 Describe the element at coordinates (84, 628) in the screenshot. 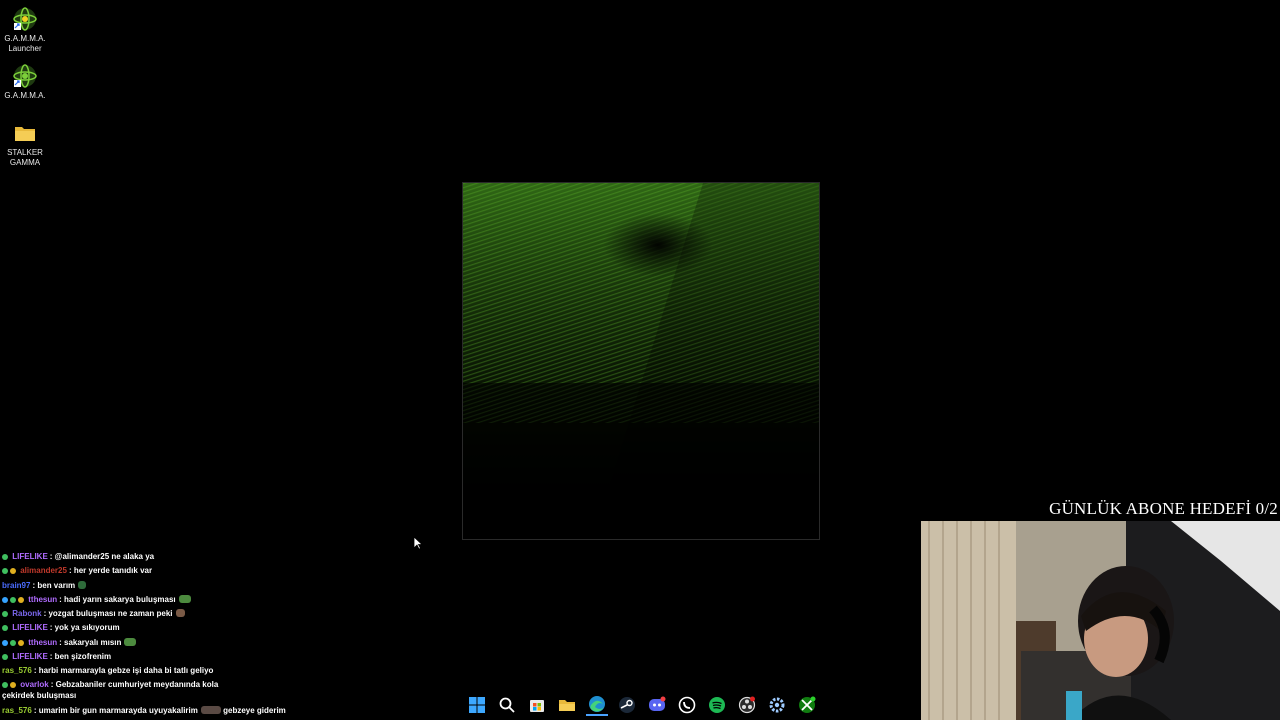

I see `chat-text: : yok ya sıkıyorum` at that location.